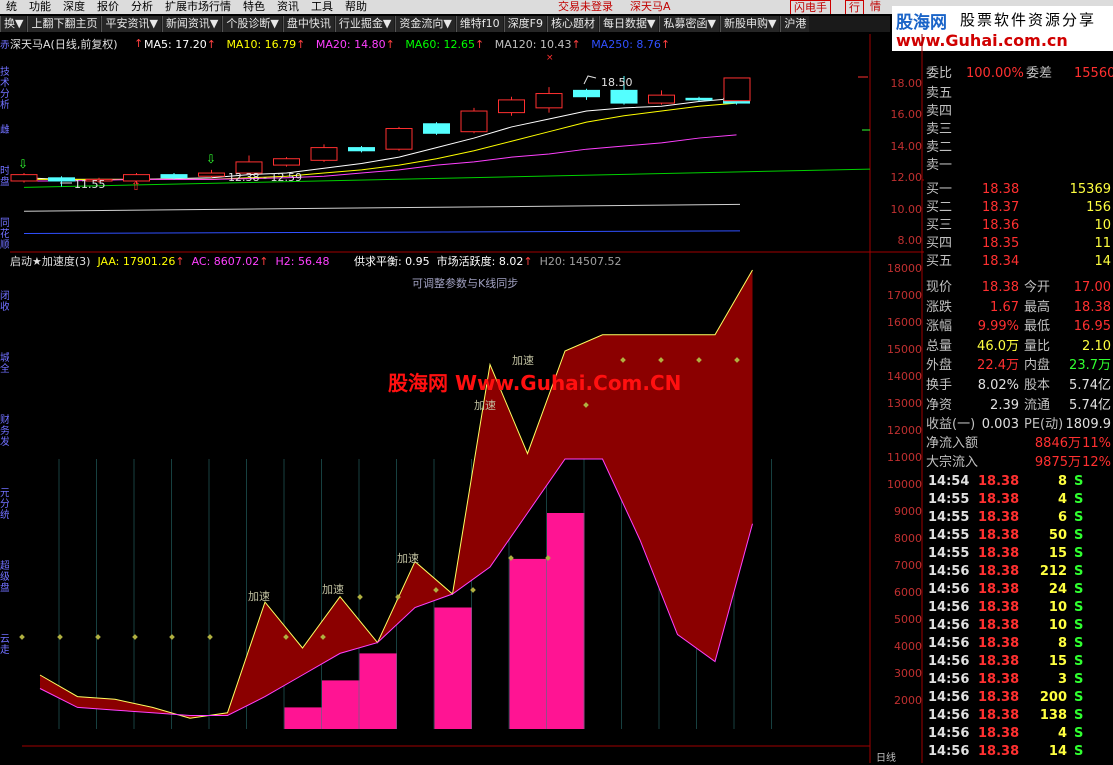 This screenshot has height=765, width=1113. I want to click on quote-value: 16.95, so click(1092, 327).